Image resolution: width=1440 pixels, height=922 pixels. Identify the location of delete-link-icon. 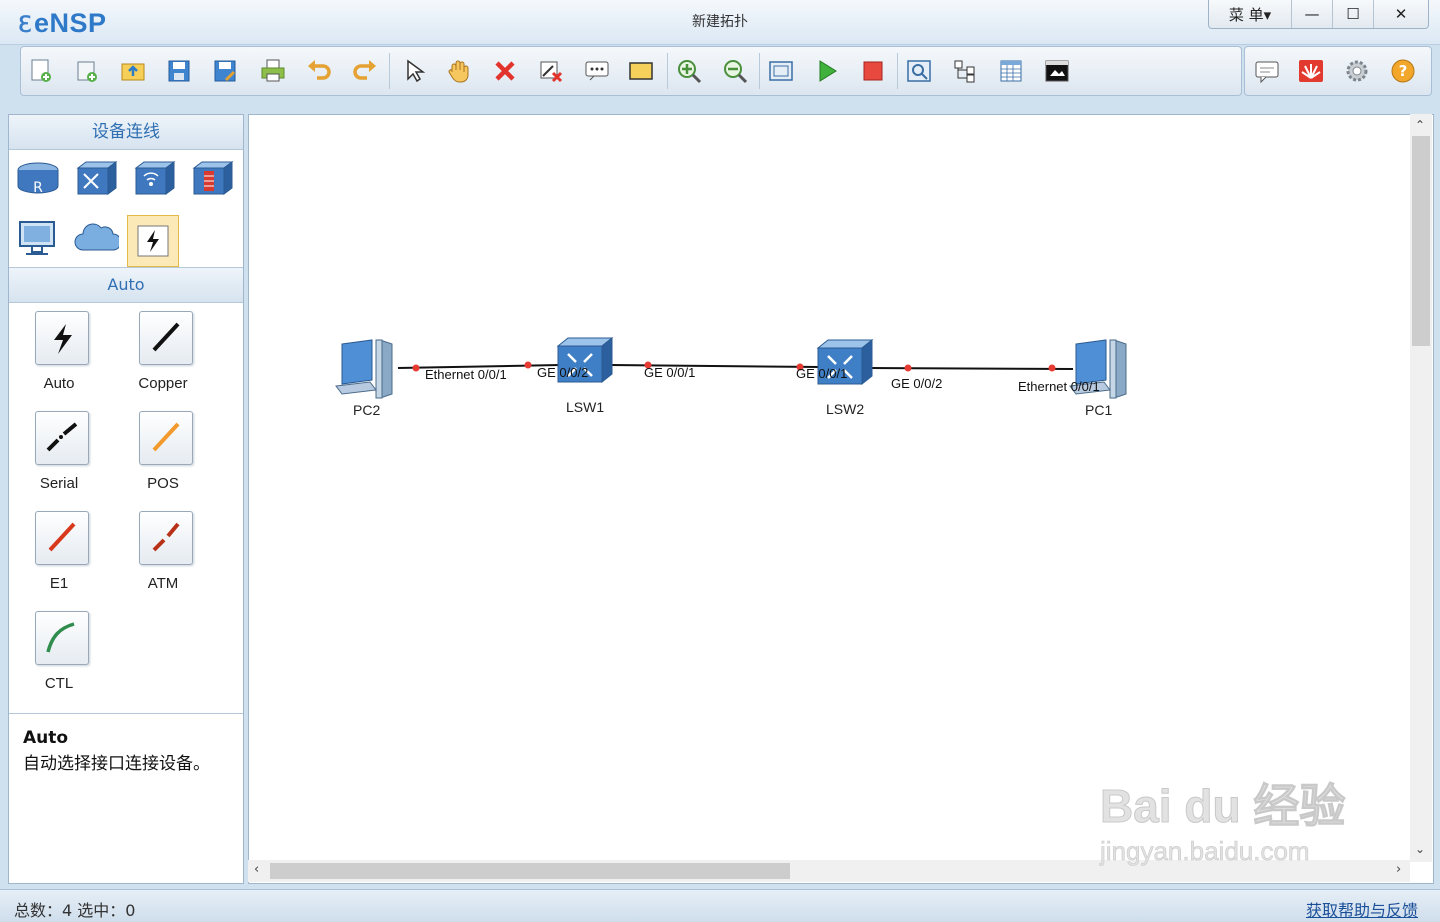
(551, 71).